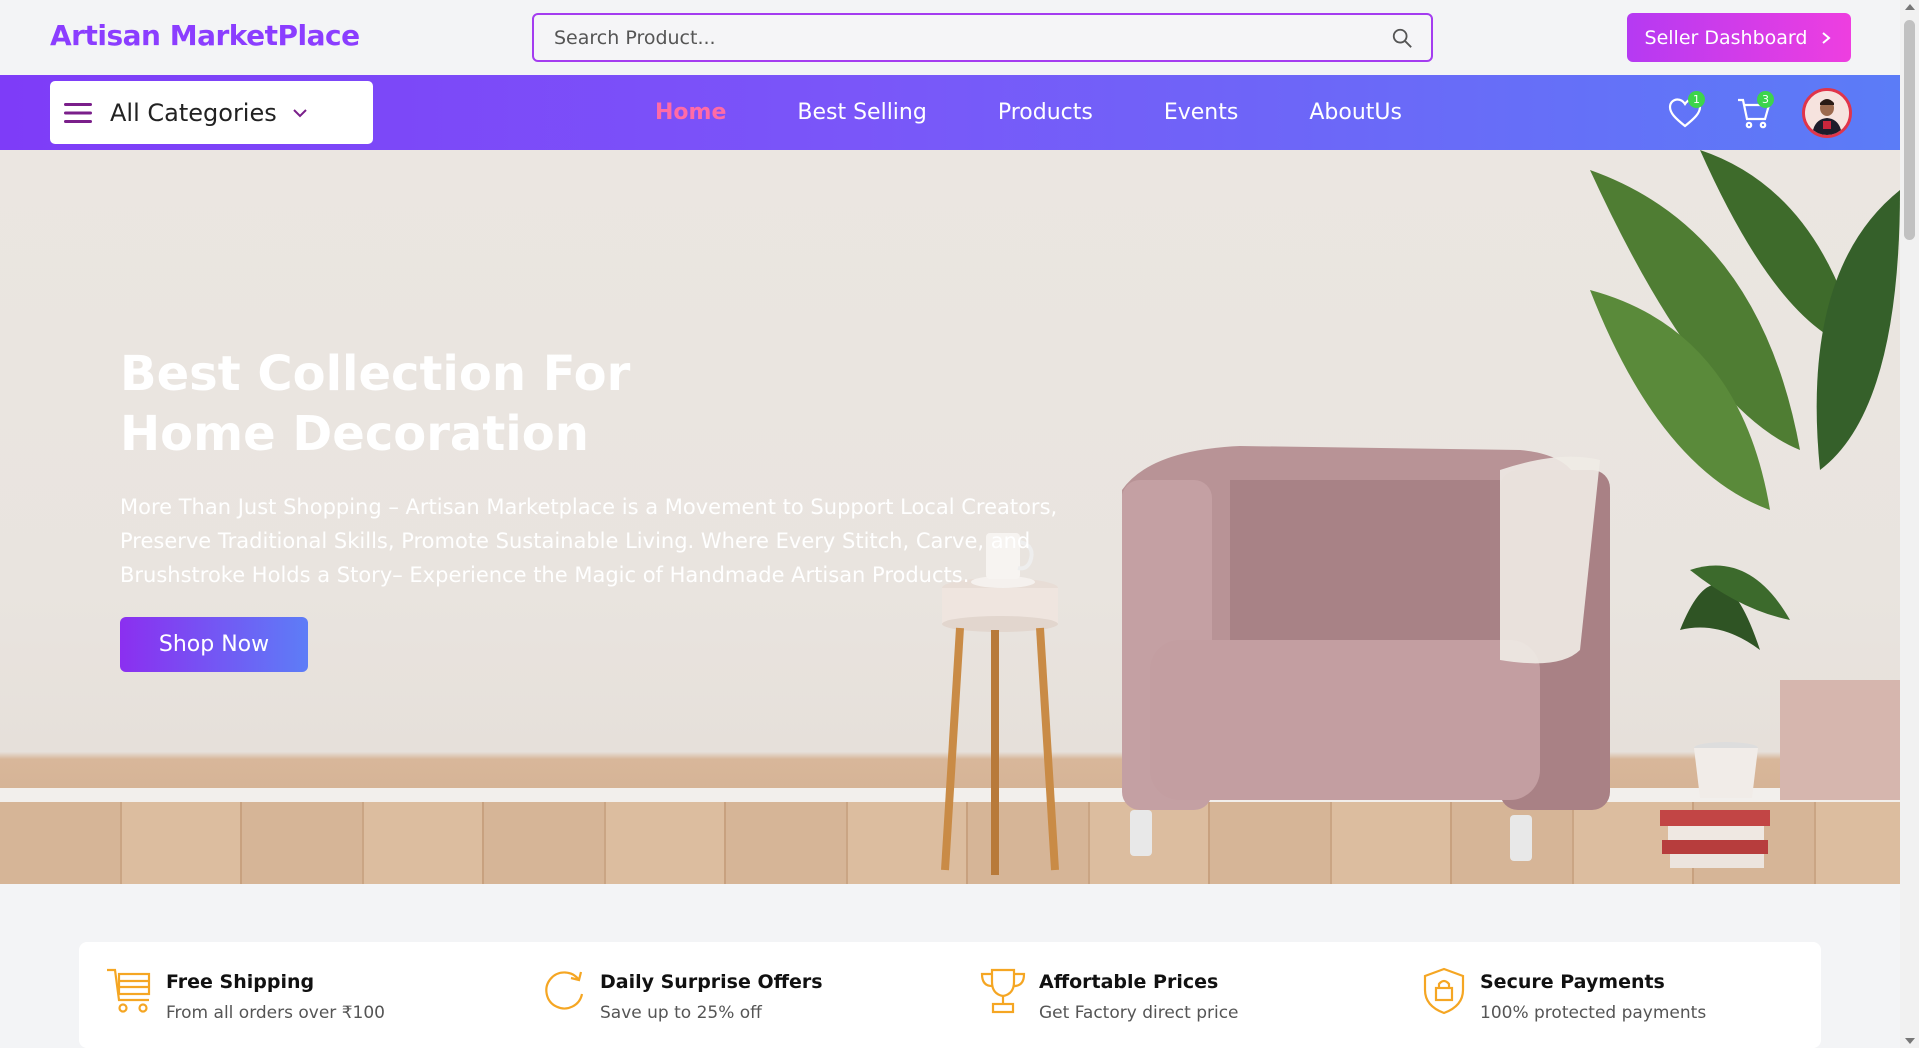 Image resolution: width=1919 pixels, height=1048 pixels. Describe the element at coordinates (1726, 37) in the screenshot. I see `seller-dashboard-label: Seller Dashboard` at that location.